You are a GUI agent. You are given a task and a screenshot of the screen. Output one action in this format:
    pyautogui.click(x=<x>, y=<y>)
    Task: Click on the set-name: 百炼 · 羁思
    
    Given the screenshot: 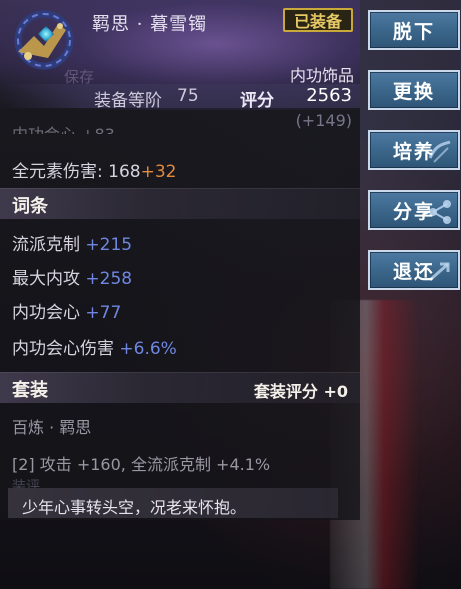 What is the action you would take?
    pyautogui.click(x=52, y=427)
    